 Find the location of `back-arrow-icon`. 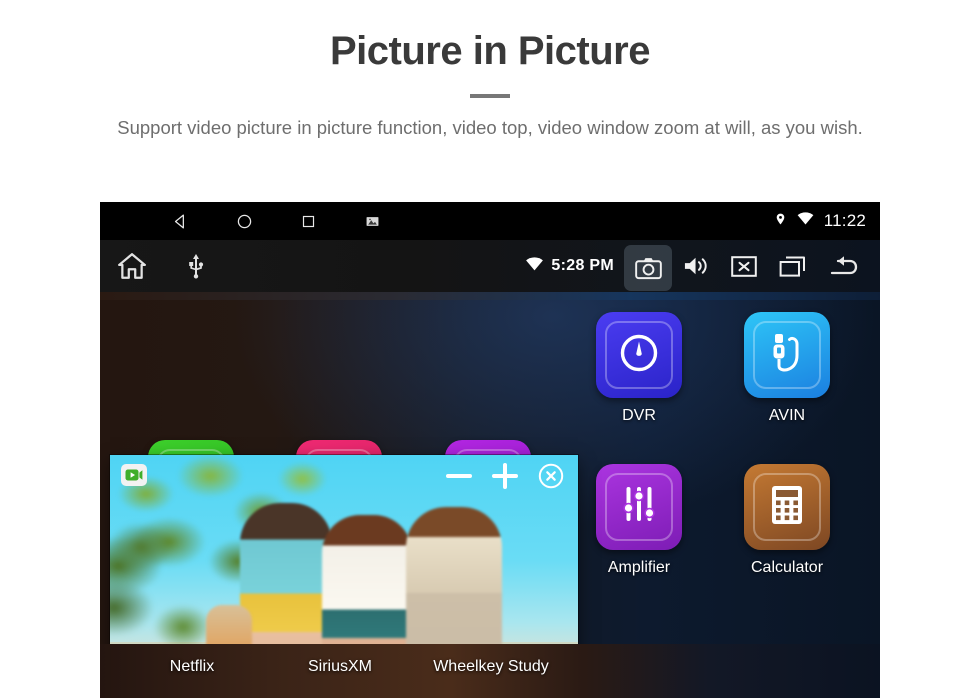

back-arrow-icon is located at coordinates (845, 266).